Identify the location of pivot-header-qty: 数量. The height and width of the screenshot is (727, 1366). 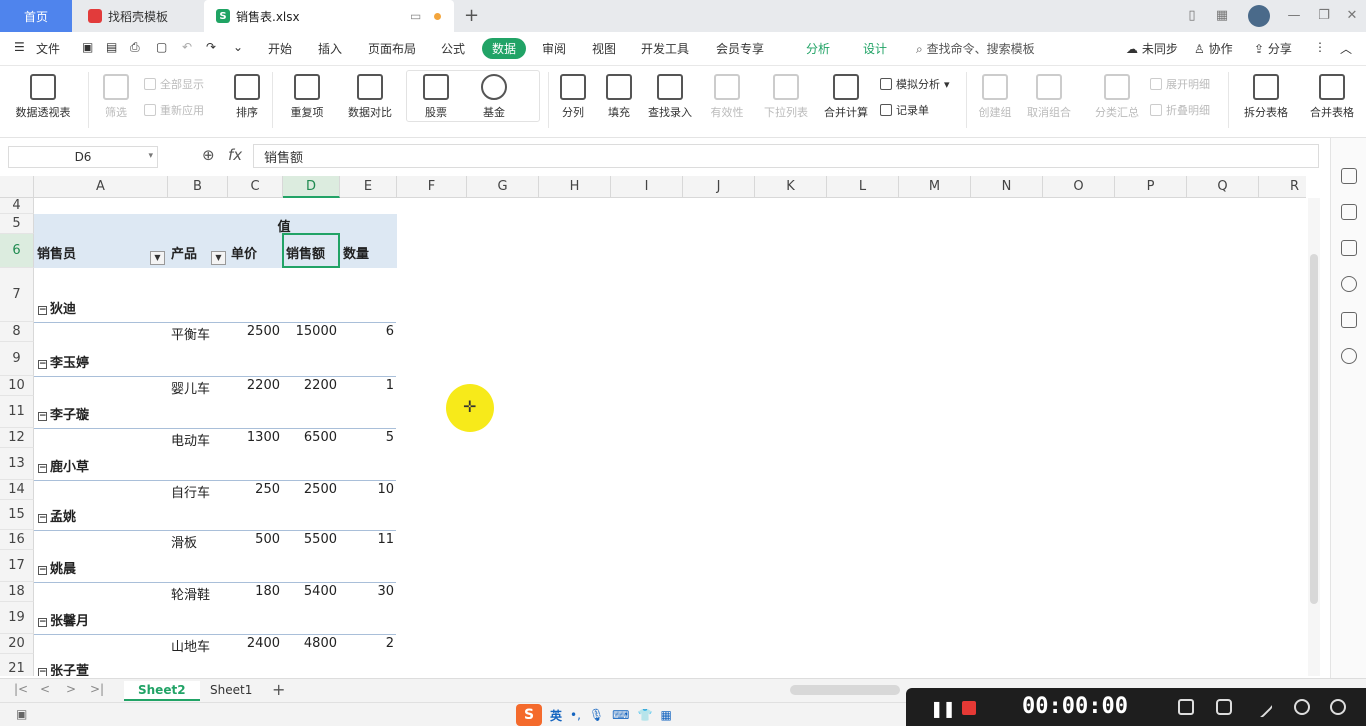
(368, 252).